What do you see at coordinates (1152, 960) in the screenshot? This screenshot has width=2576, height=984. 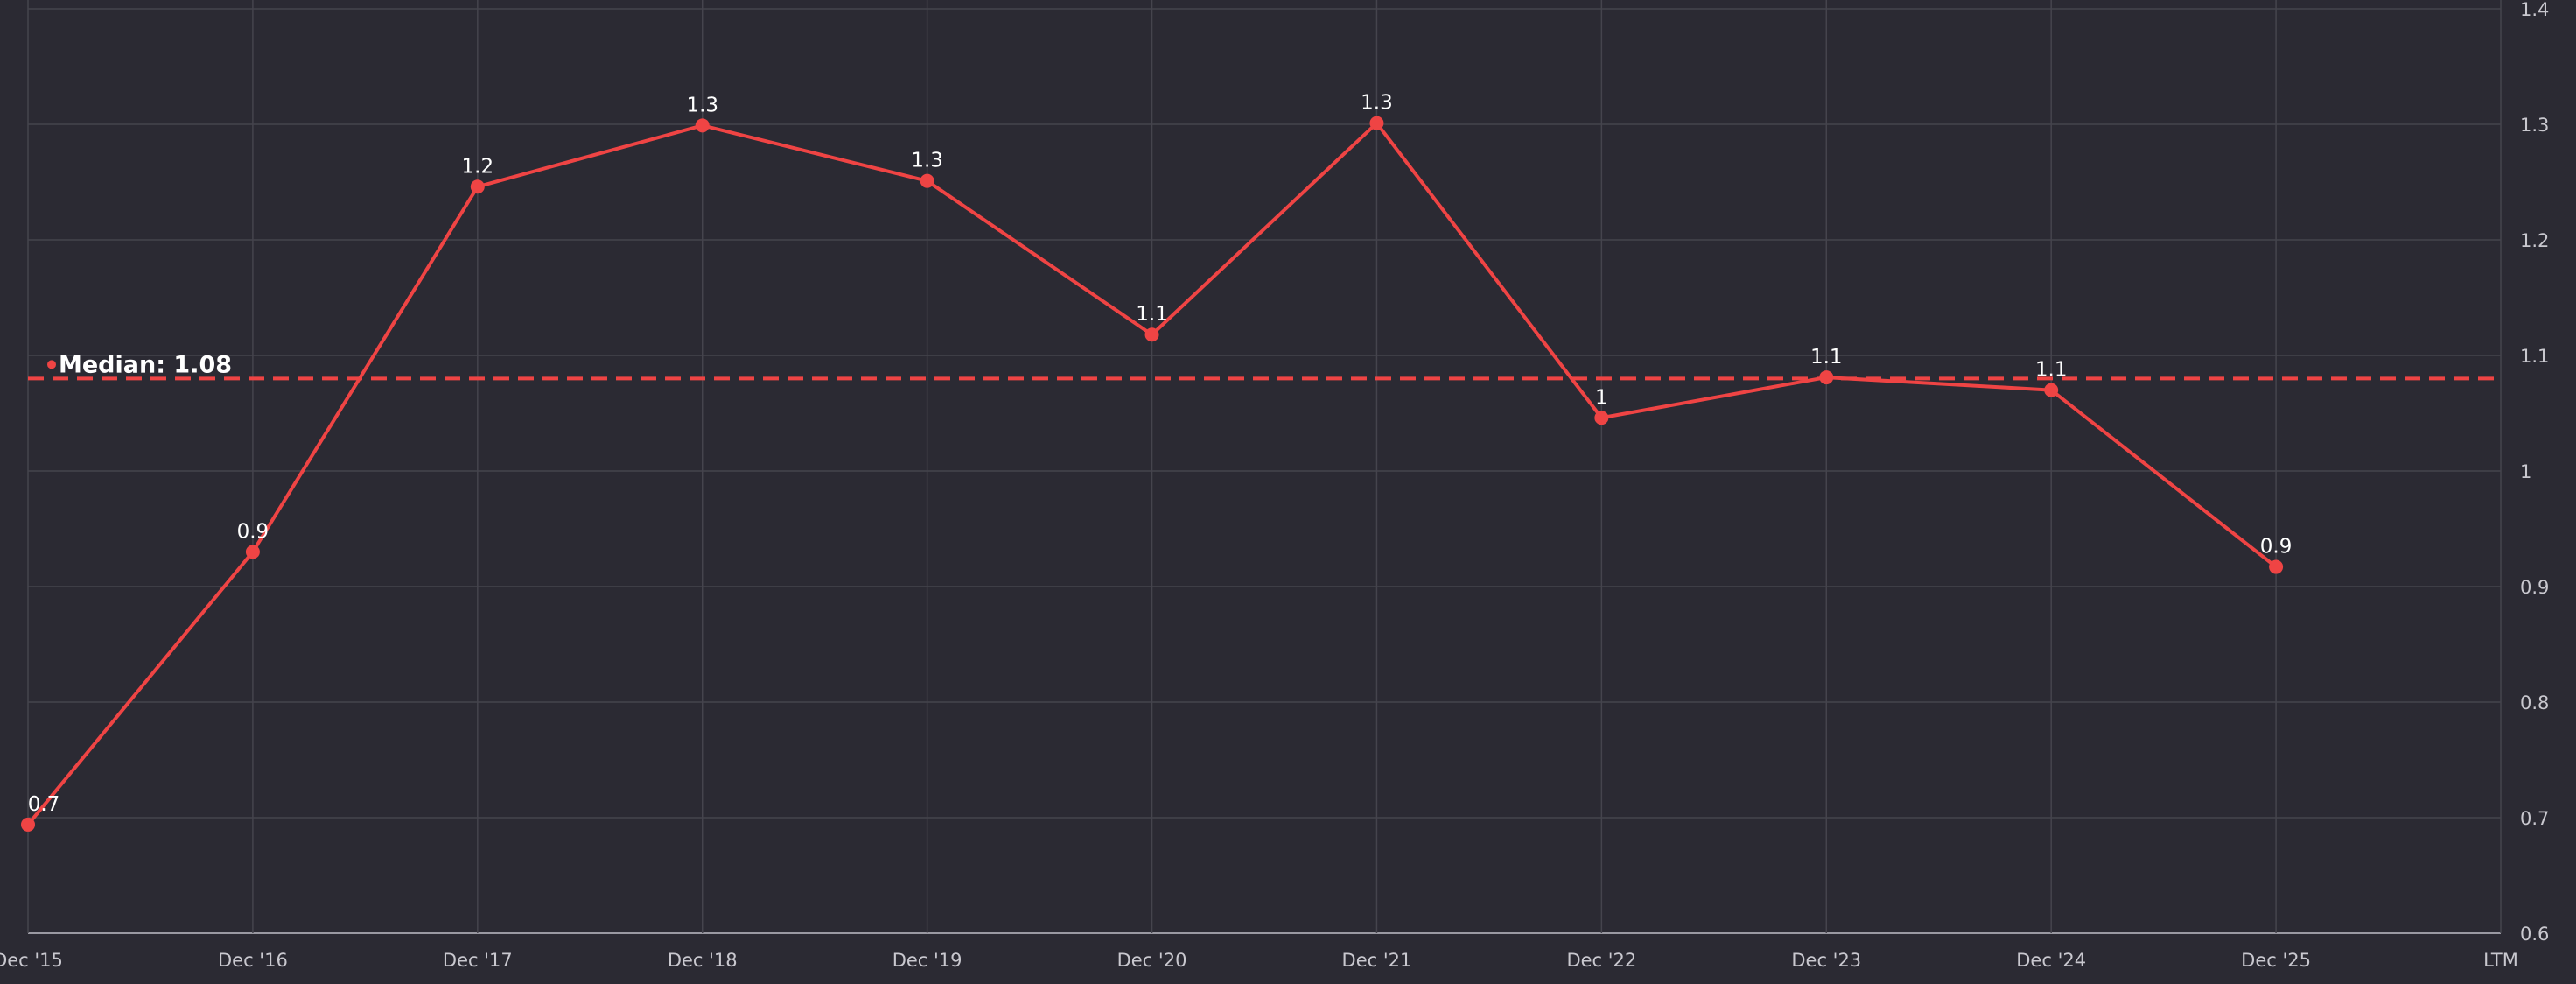 I see `x-tick-label: Dec '20` at bounding box center [1152, 960].